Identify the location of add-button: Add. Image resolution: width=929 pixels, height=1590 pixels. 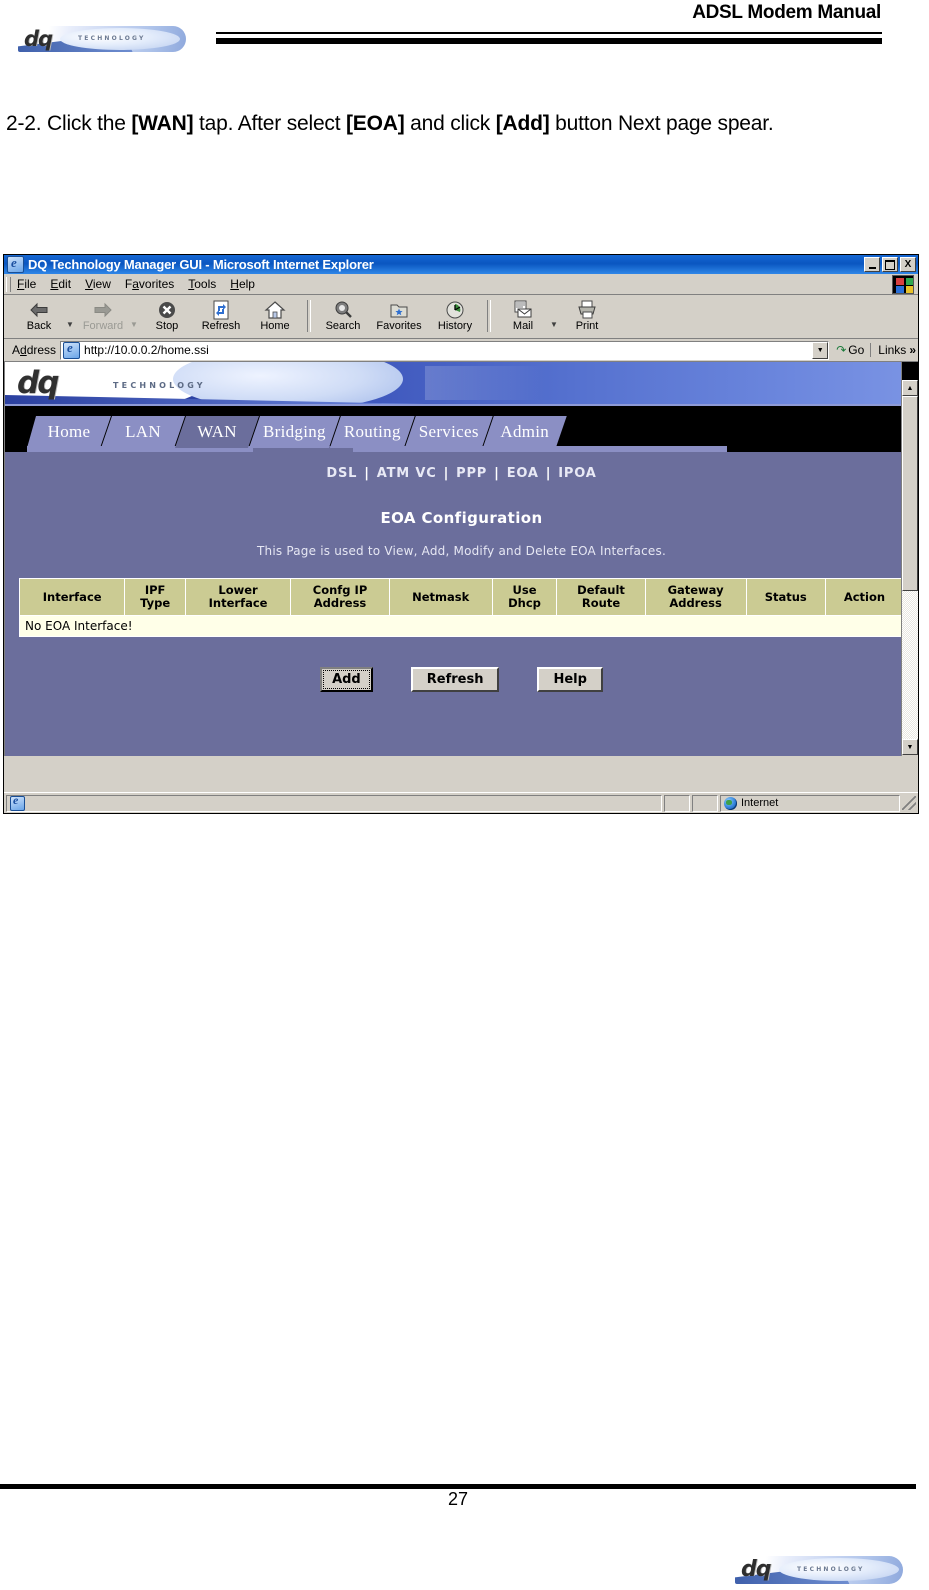
(346, 679).